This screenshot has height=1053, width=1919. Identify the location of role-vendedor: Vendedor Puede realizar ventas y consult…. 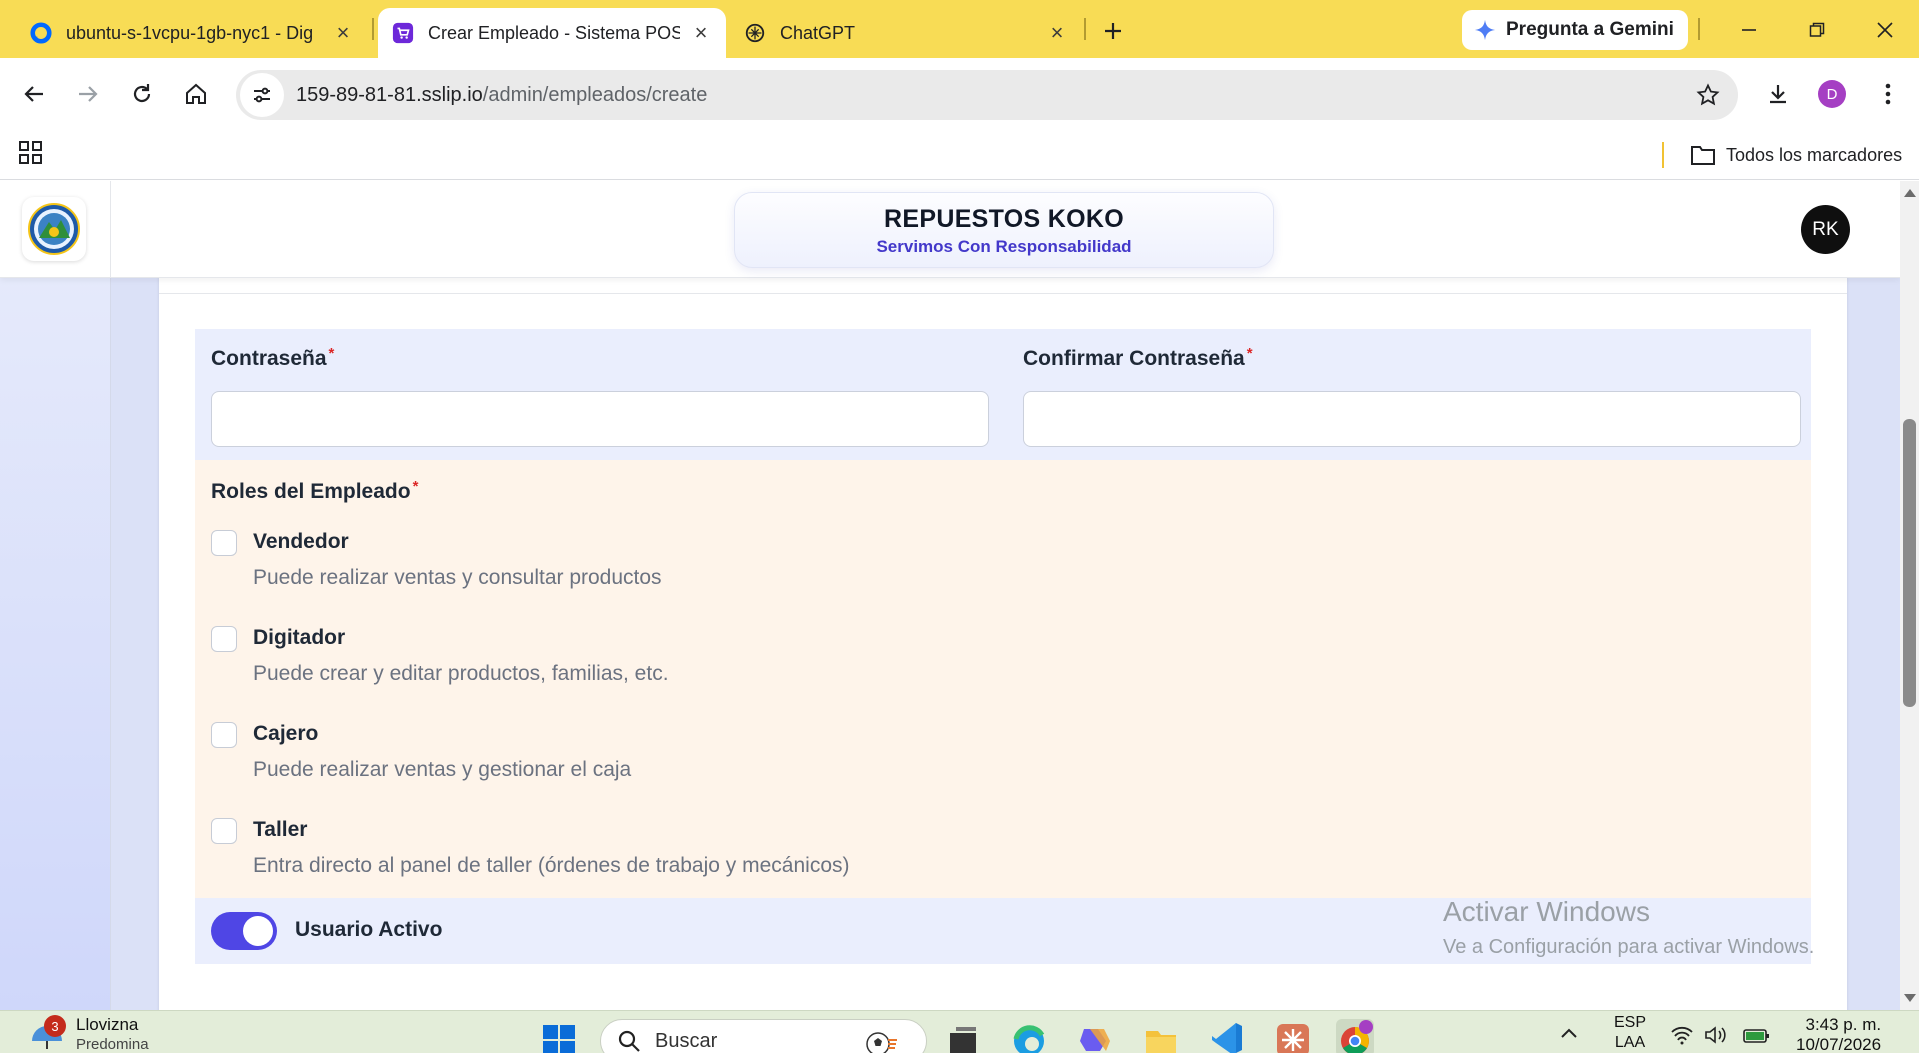
(961, 564).